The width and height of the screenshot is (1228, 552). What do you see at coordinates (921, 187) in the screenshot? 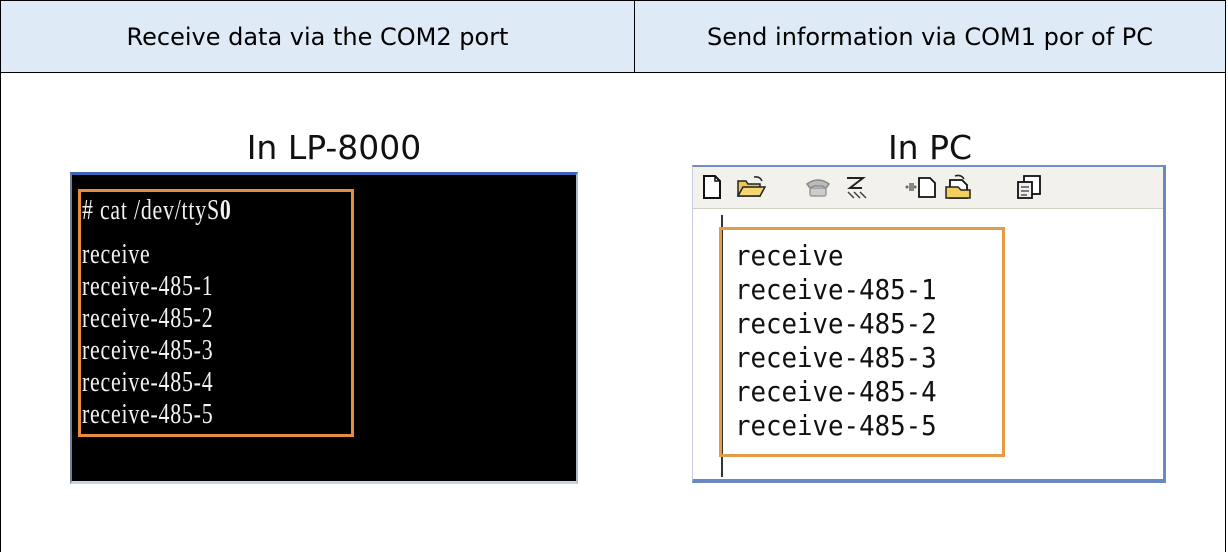
I see `send-file-icon` at bounding box center [921, 187].